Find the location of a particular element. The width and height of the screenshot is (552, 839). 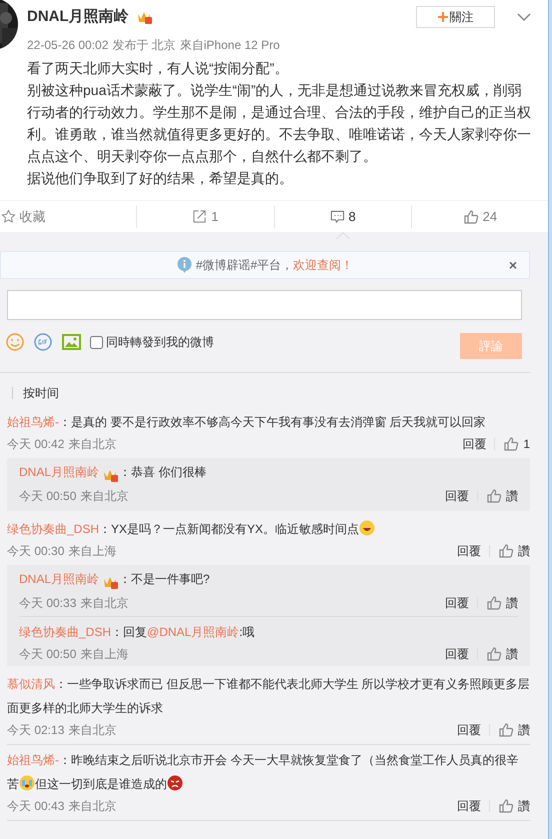

favorite-action: 收藏 is located at coordinates (23, 217).